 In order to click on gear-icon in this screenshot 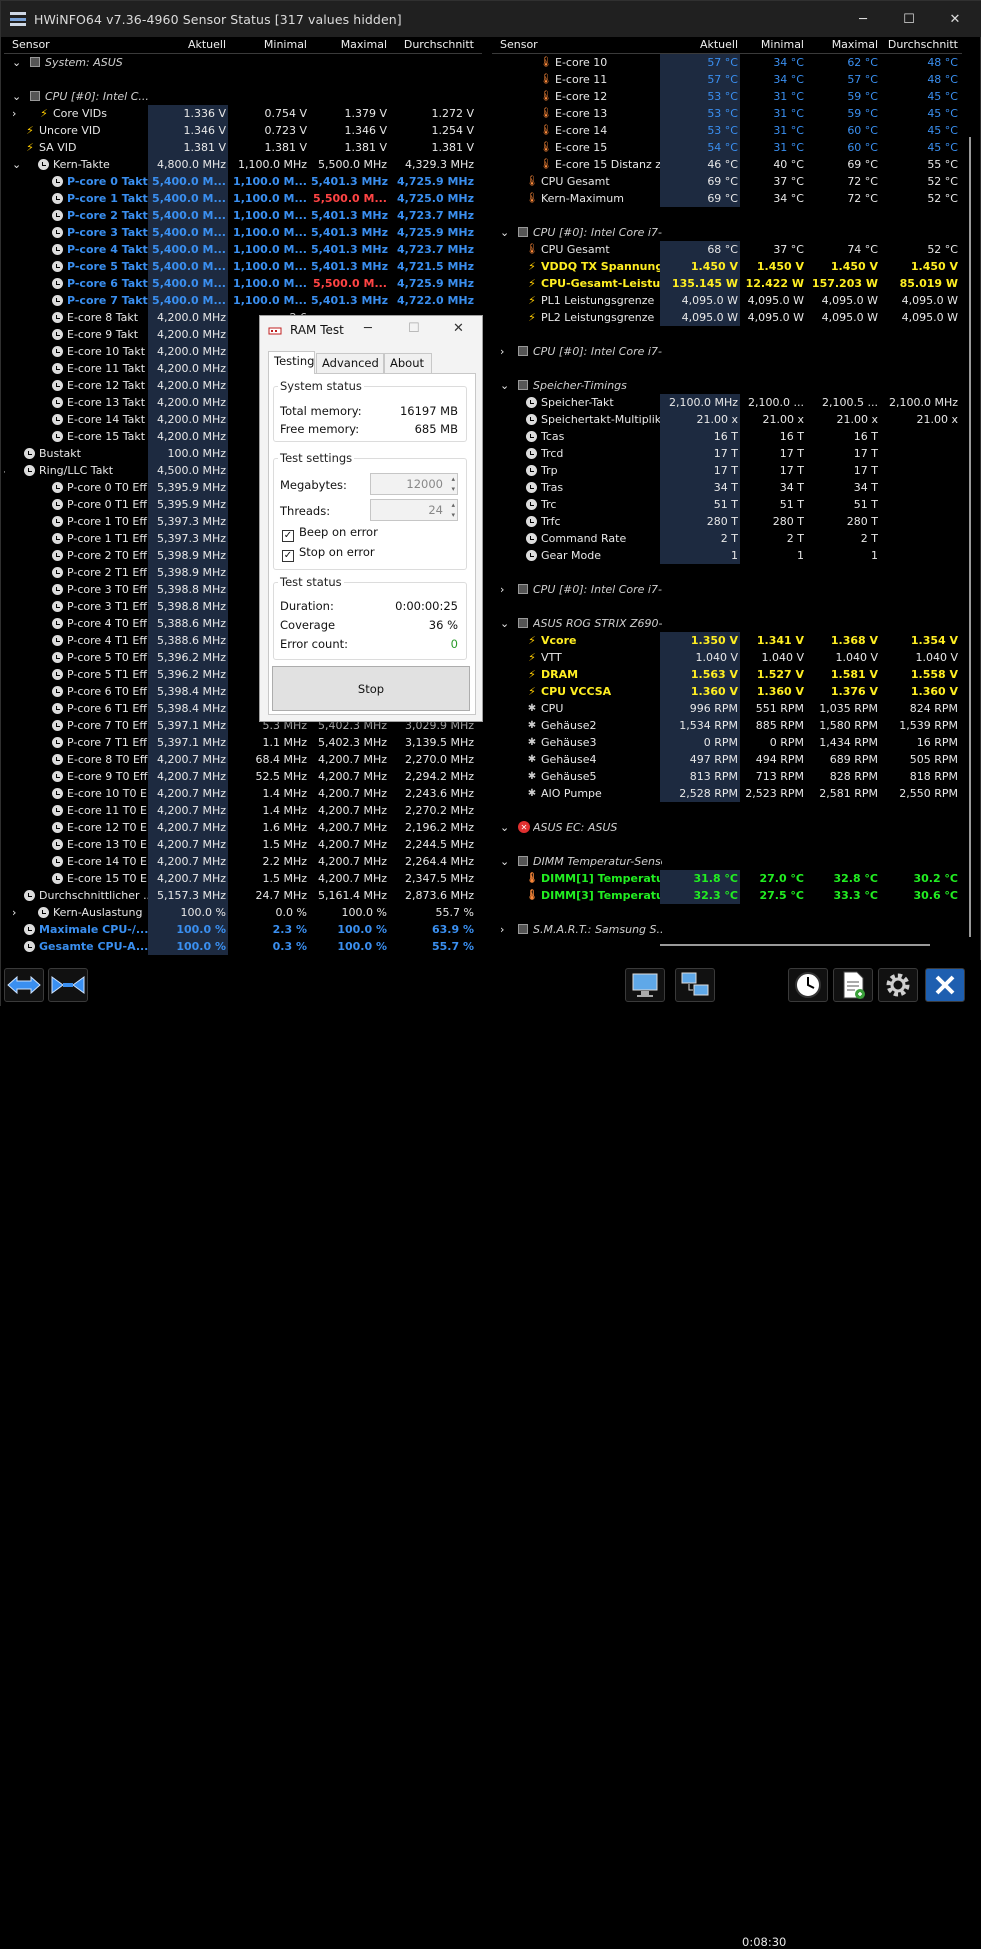, I will do `click(898, 985)`.